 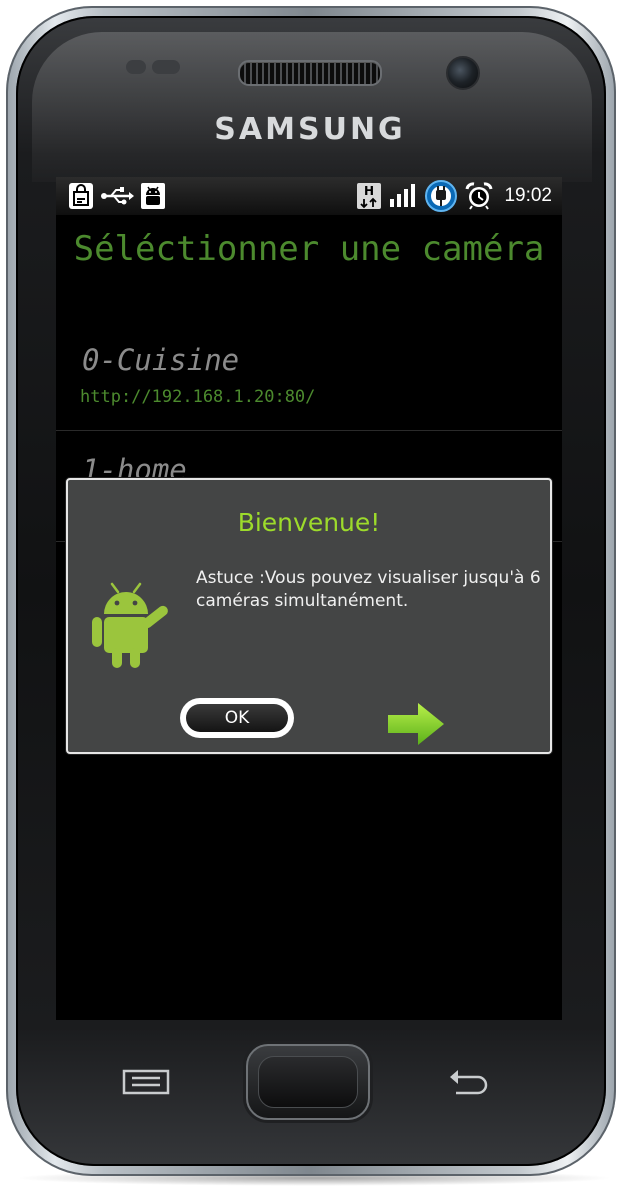 I want to click on home-button-face, so click(x=308, y=1082).